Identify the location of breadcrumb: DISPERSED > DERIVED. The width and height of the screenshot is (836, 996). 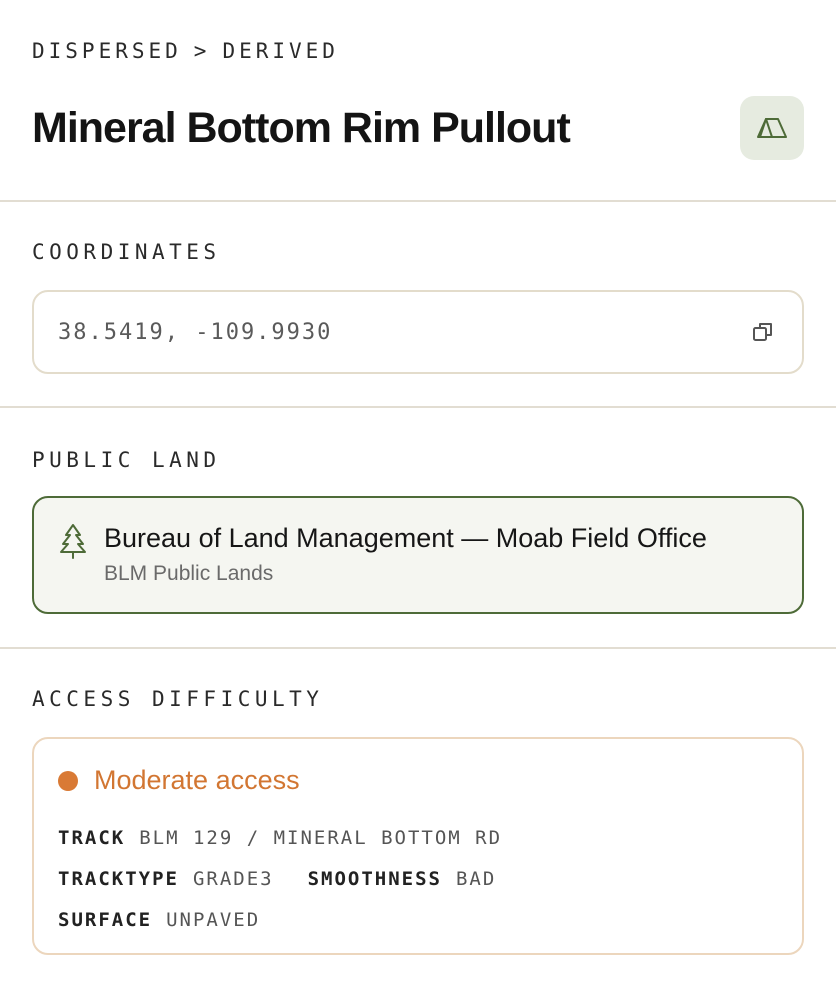
(418, 51).